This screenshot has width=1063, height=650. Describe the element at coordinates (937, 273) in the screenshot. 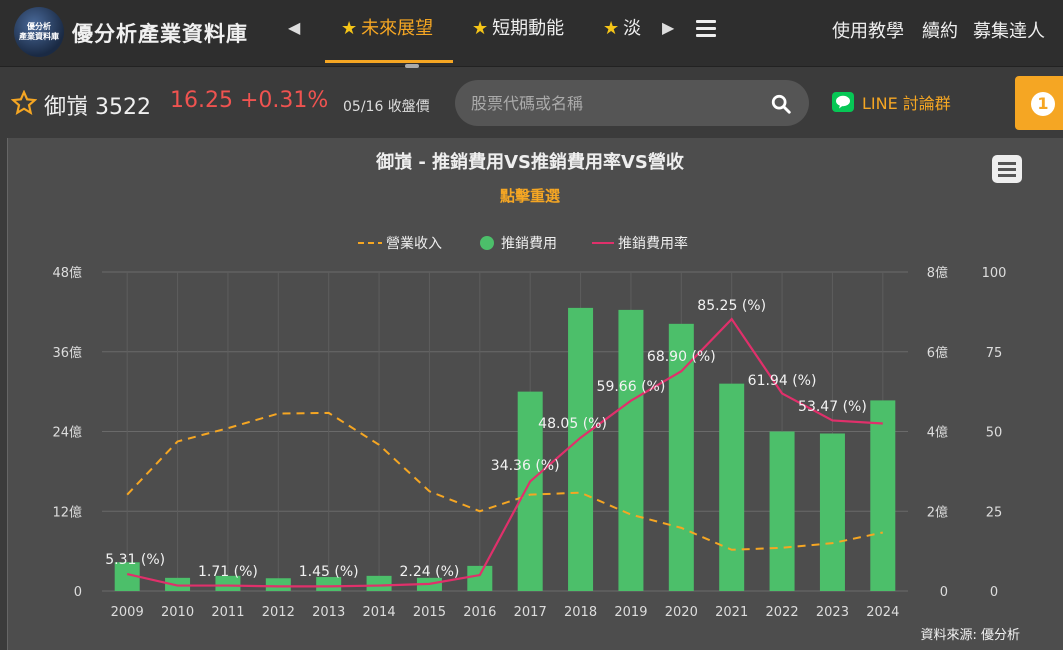

I see `right-axis-1-tick: 8億` at that location.